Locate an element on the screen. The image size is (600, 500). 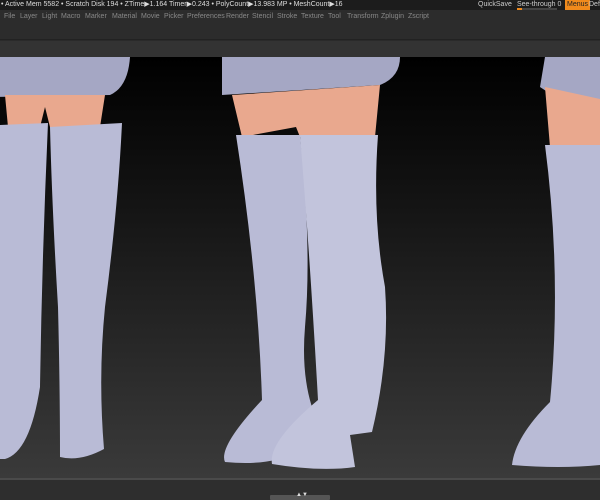
menu-render: Render is located at coordinates (237, 16).